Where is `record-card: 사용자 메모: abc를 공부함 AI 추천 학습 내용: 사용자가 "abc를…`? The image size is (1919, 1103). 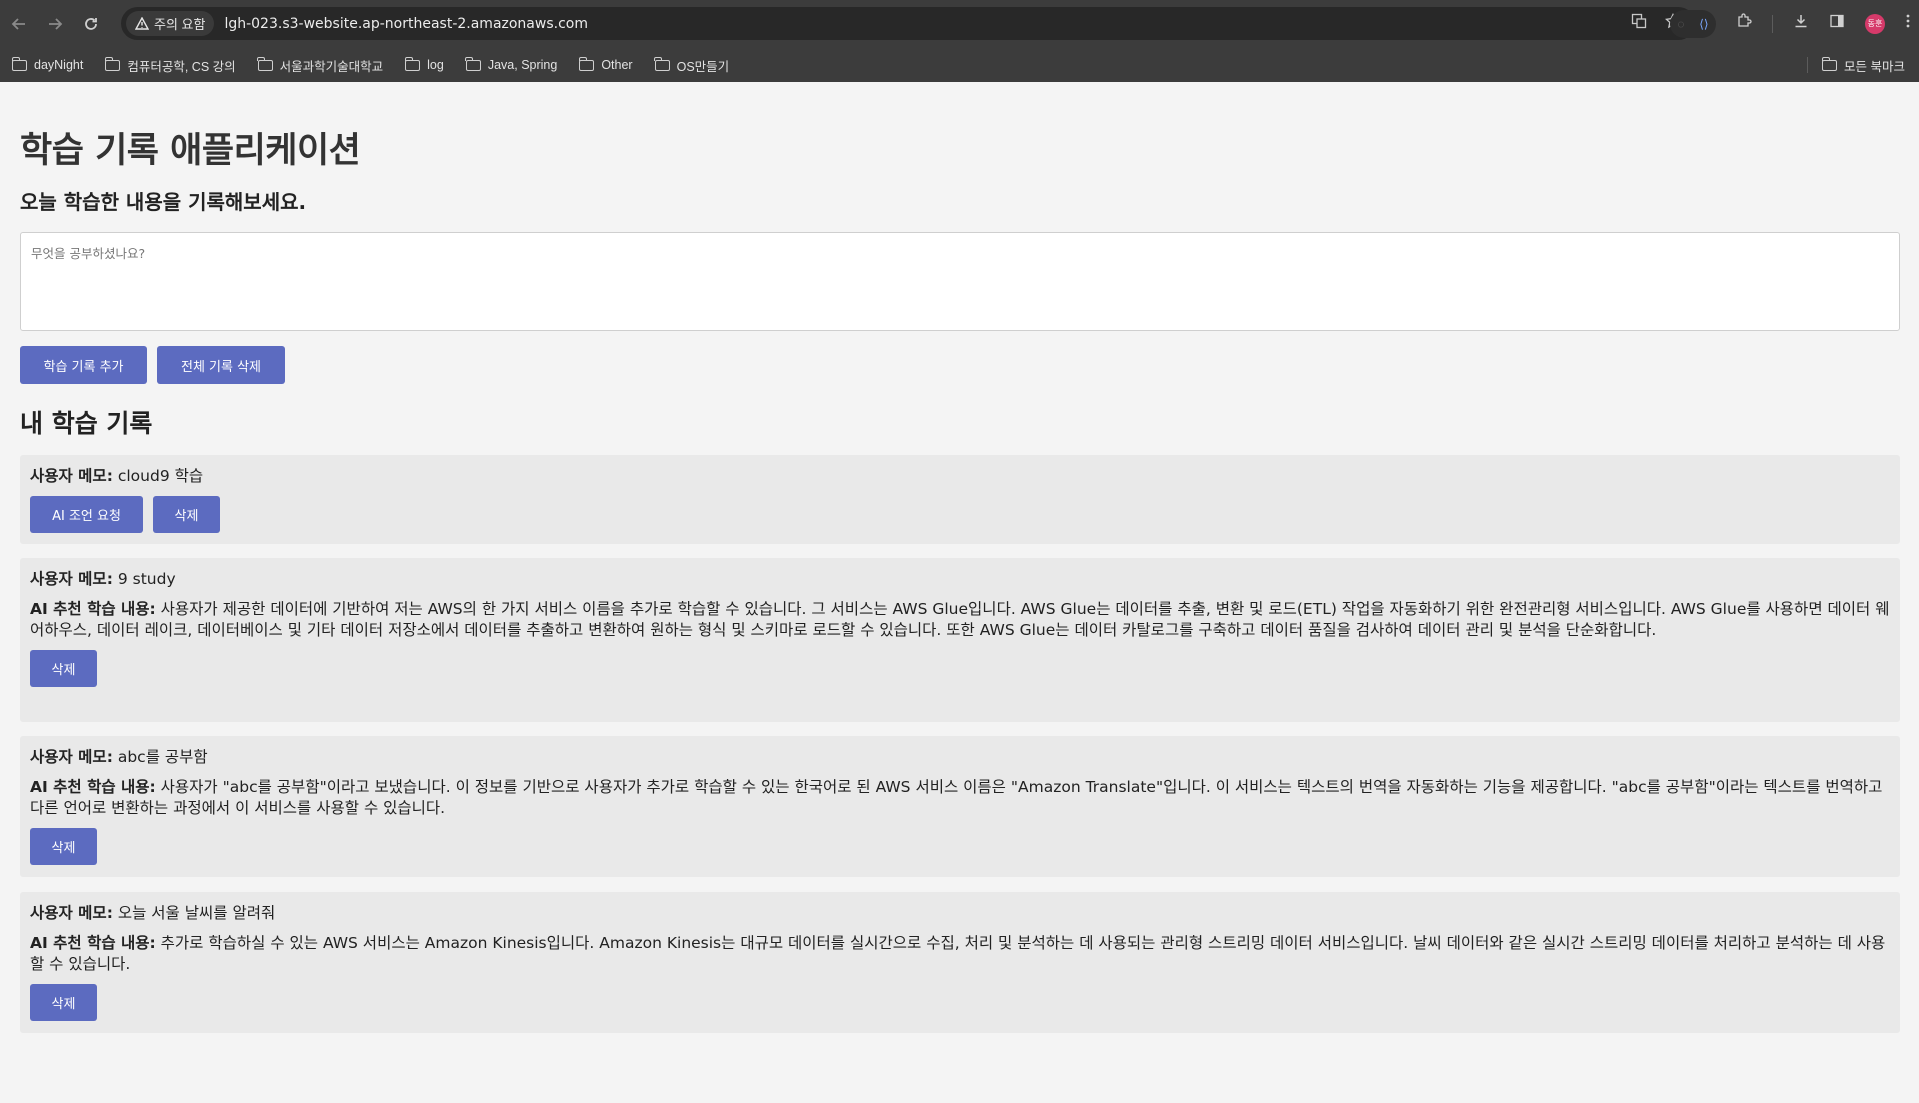
record-card: 사용자 메모: abc를 공부함 AI 추천 학습 내용: 사용자가 "abc를… is located at coordinates (960, 806).